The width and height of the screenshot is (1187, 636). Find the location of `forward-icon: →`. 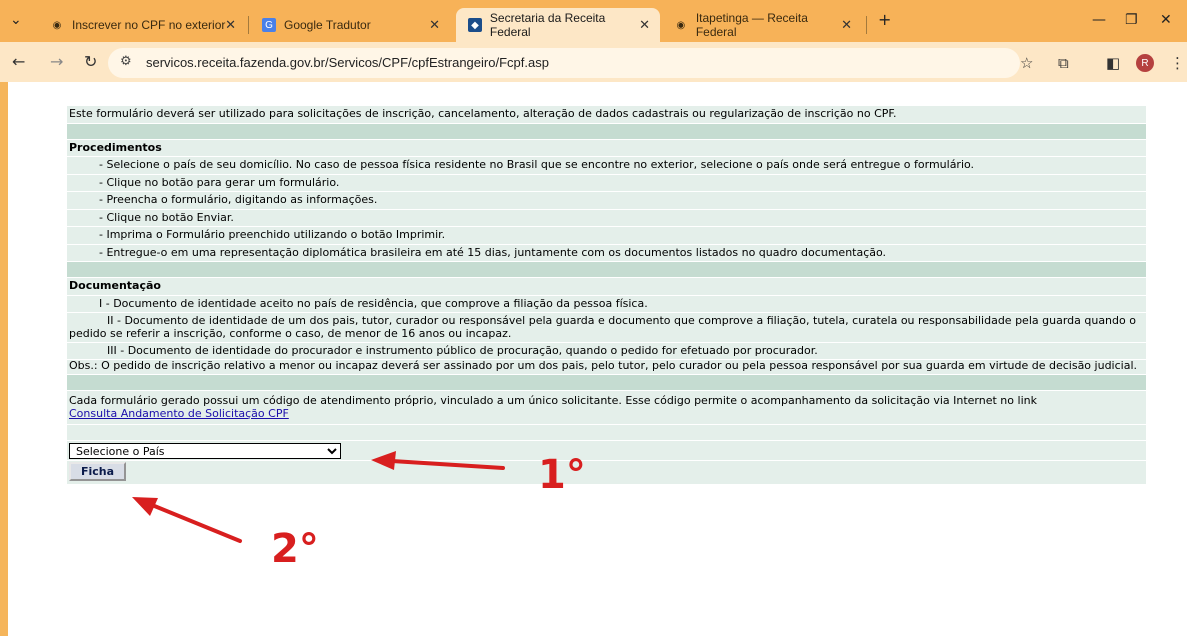

forward-icon: → is located at coordinates (56, 61).